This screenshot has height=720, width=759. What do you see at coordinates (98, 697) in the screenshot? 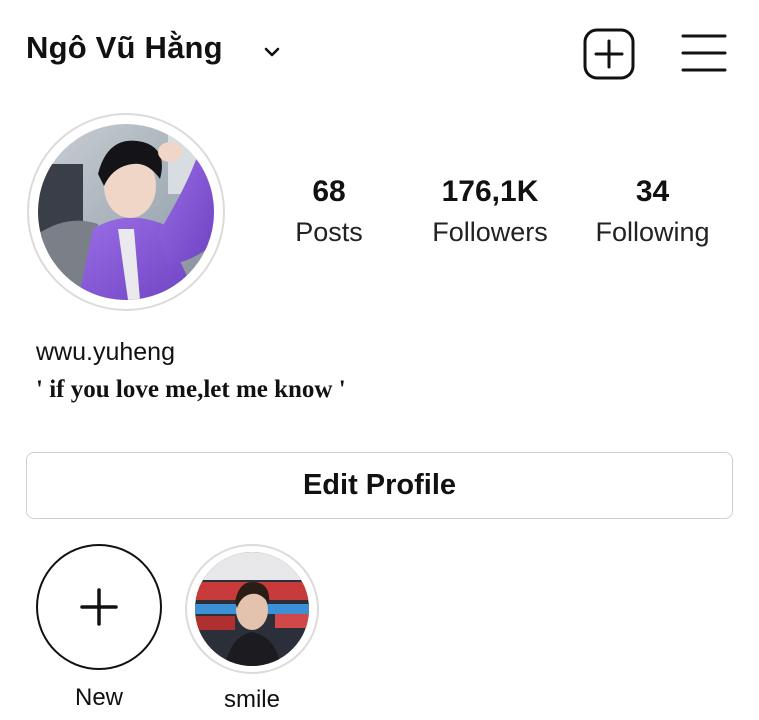
I see `highlight-label: New` at bounding box center [98, 697].